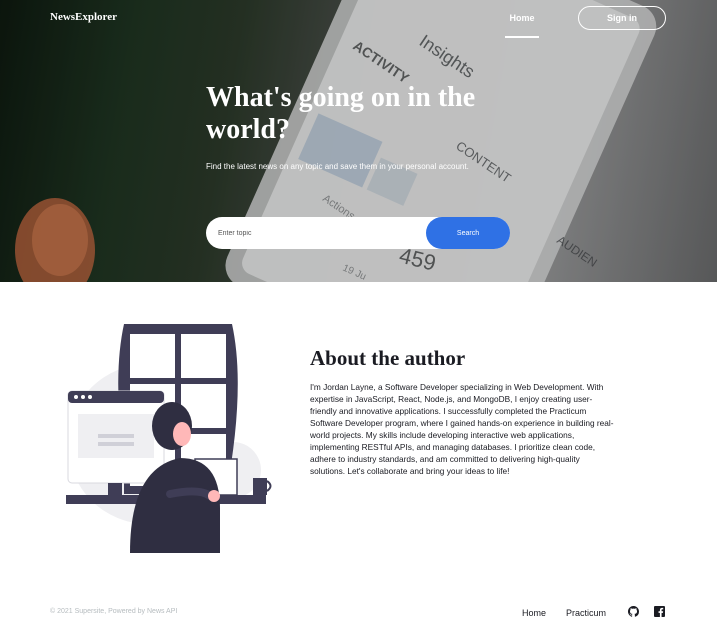 This screenshot has height=617, width=717. I want to click on search-form: Search, so click(358, 233).